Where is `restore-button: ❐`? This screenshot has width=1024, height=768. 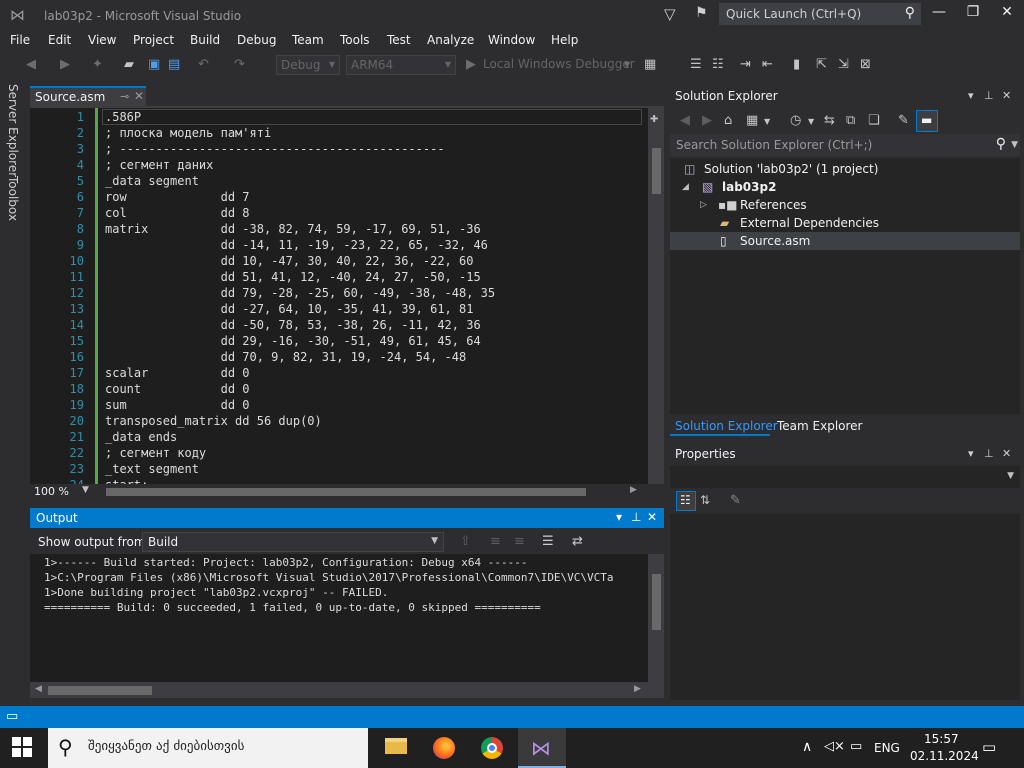
restore-button: ❐ is located at coordinates (973, 14).